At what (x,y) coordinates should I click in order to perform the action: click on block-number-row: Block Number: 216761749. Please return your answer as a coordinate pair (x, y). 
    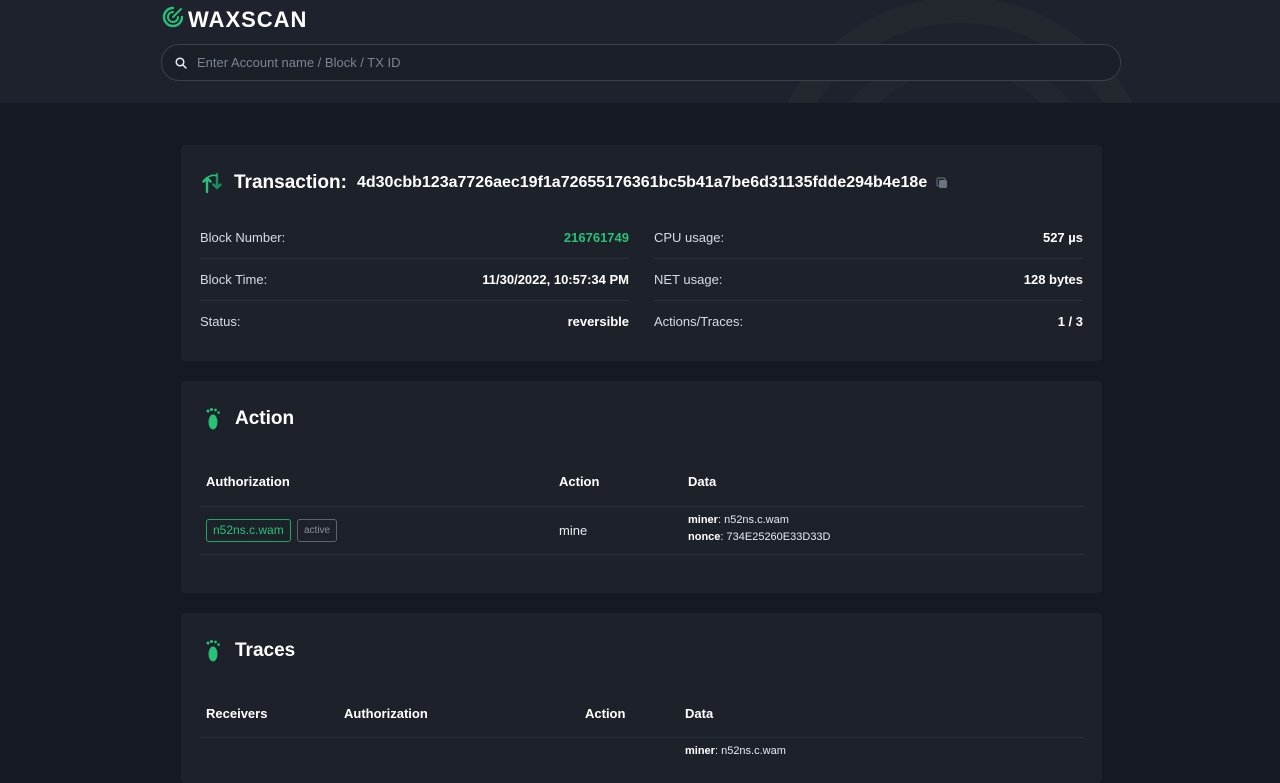
    Looking at the image, I should click on (414, 237).